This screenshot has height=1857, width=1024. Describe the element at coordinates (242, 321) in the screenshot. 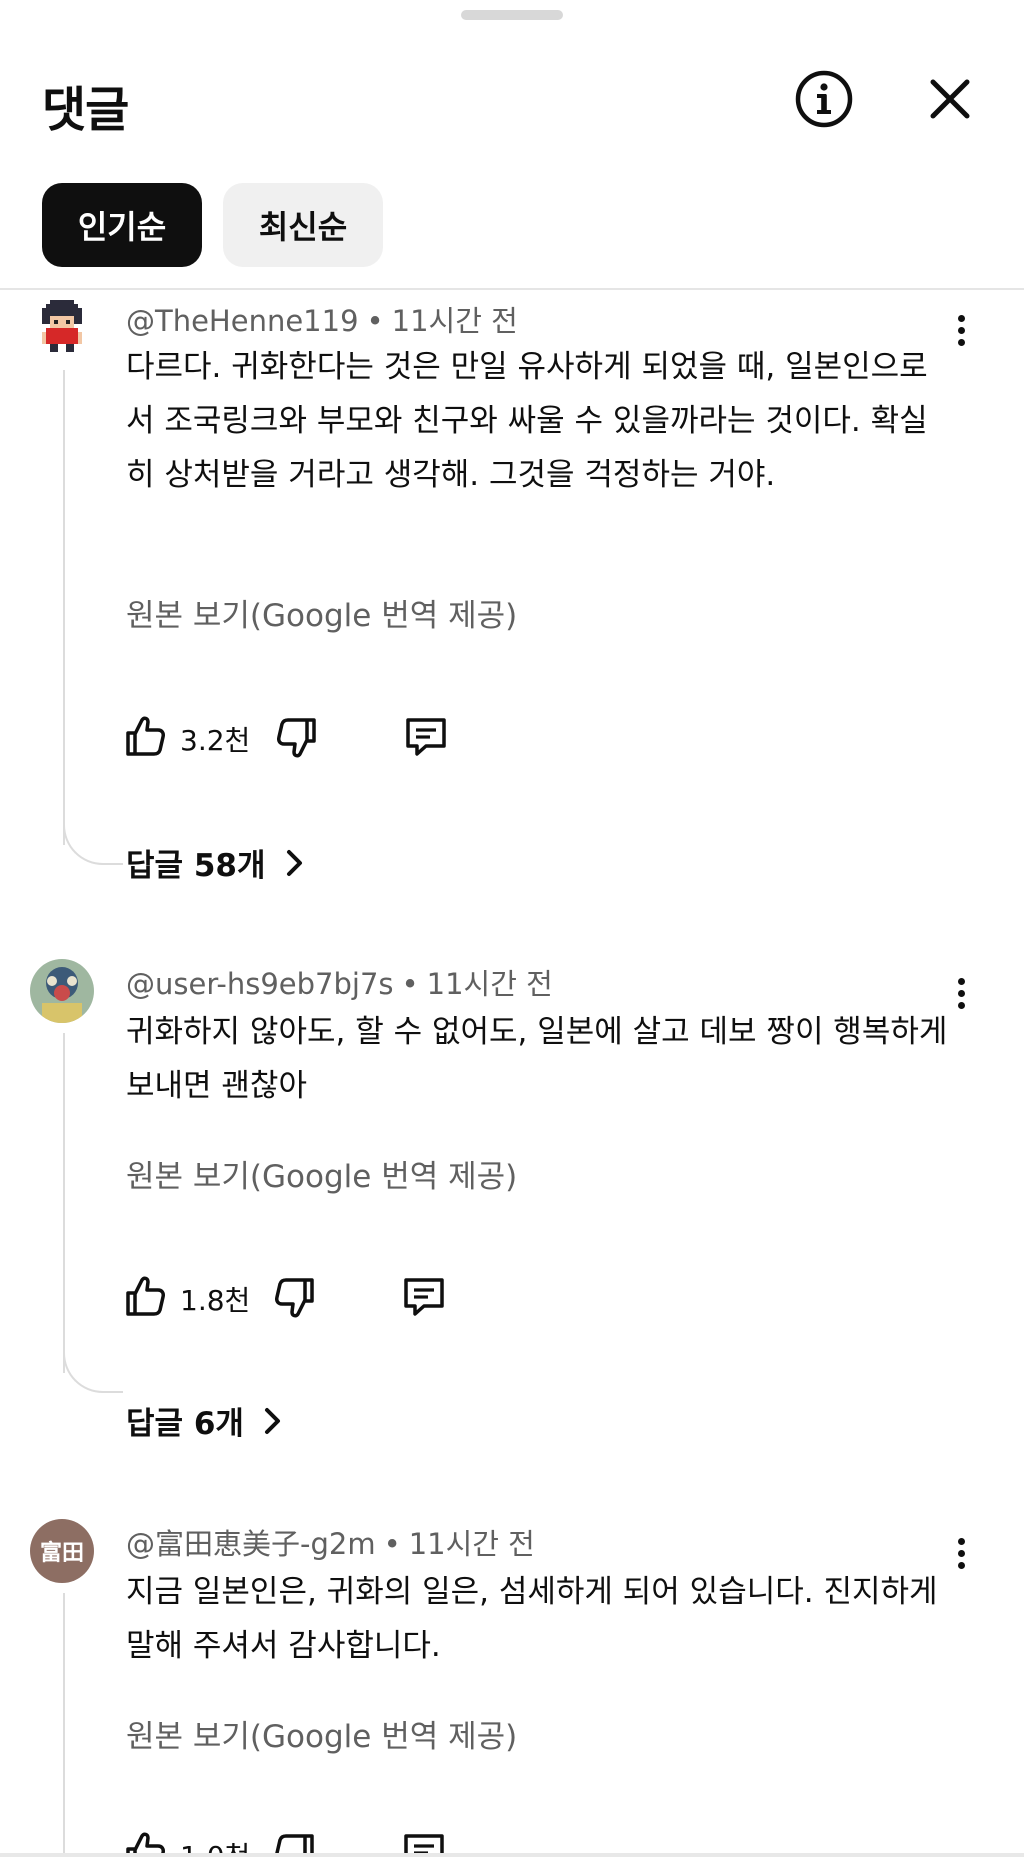

I see `comment-author: @TheHenne119` at that location.